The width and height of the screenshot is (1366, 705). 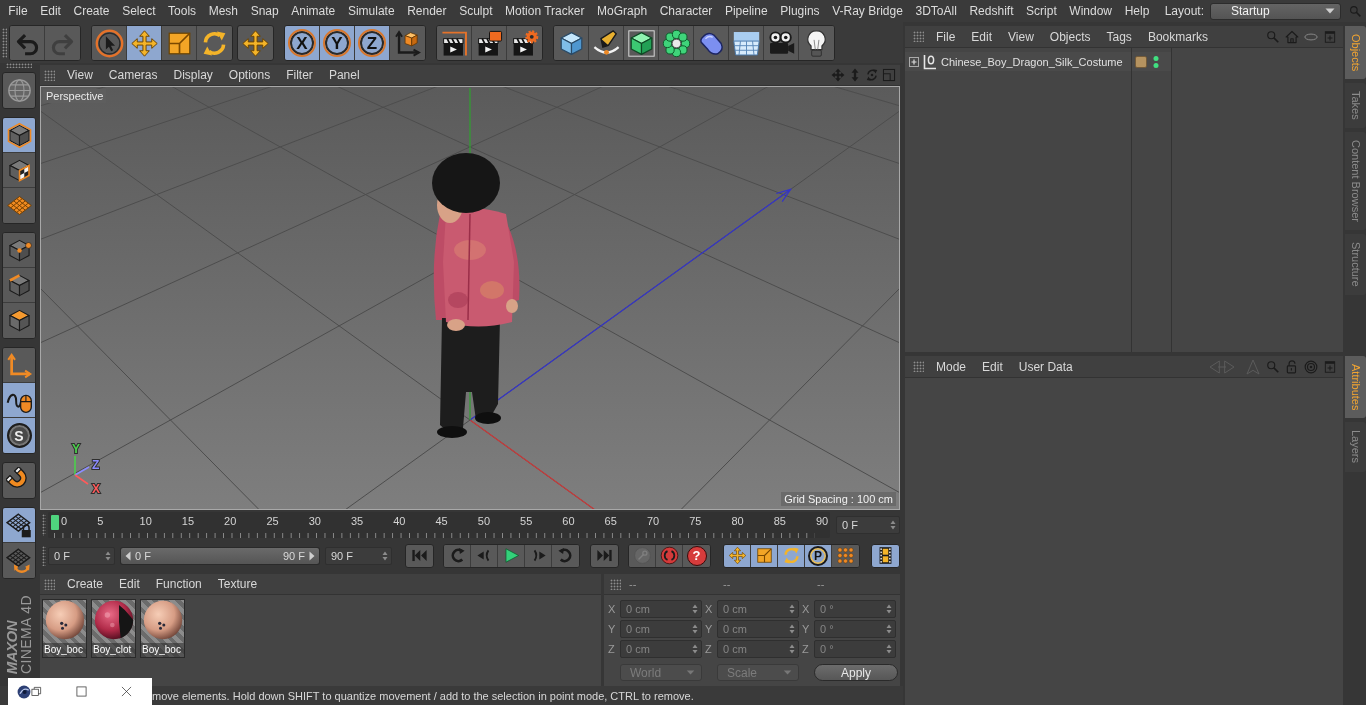 What do you see at coordinates (19, 435) in the screenshot?
I see `solo-button: S` at bounding box center [19, 435].